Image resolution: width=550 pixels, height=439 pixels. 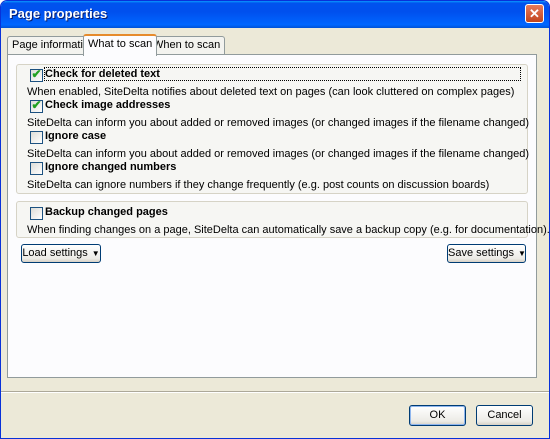 What do you see at coordinates (36, 213) in the screenshot?
I see `backup-changed-pages-checkbox` at bounding box center [36, 213].